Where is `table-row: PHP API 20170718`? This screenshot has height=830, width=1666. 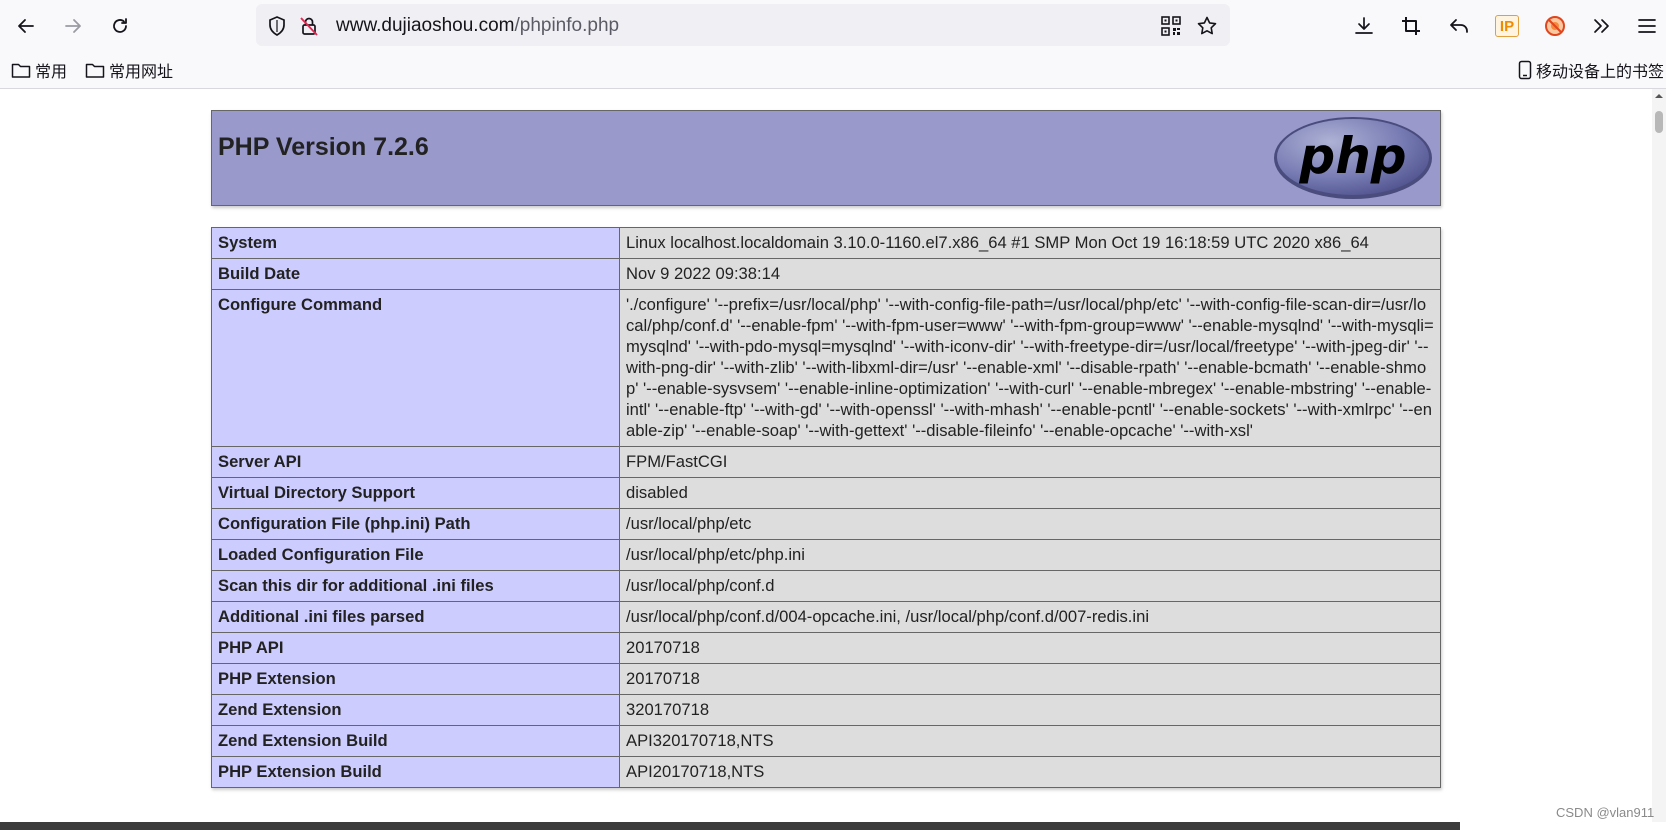 table-row: PHP API 20170718 is located at coordinates (826, 648).